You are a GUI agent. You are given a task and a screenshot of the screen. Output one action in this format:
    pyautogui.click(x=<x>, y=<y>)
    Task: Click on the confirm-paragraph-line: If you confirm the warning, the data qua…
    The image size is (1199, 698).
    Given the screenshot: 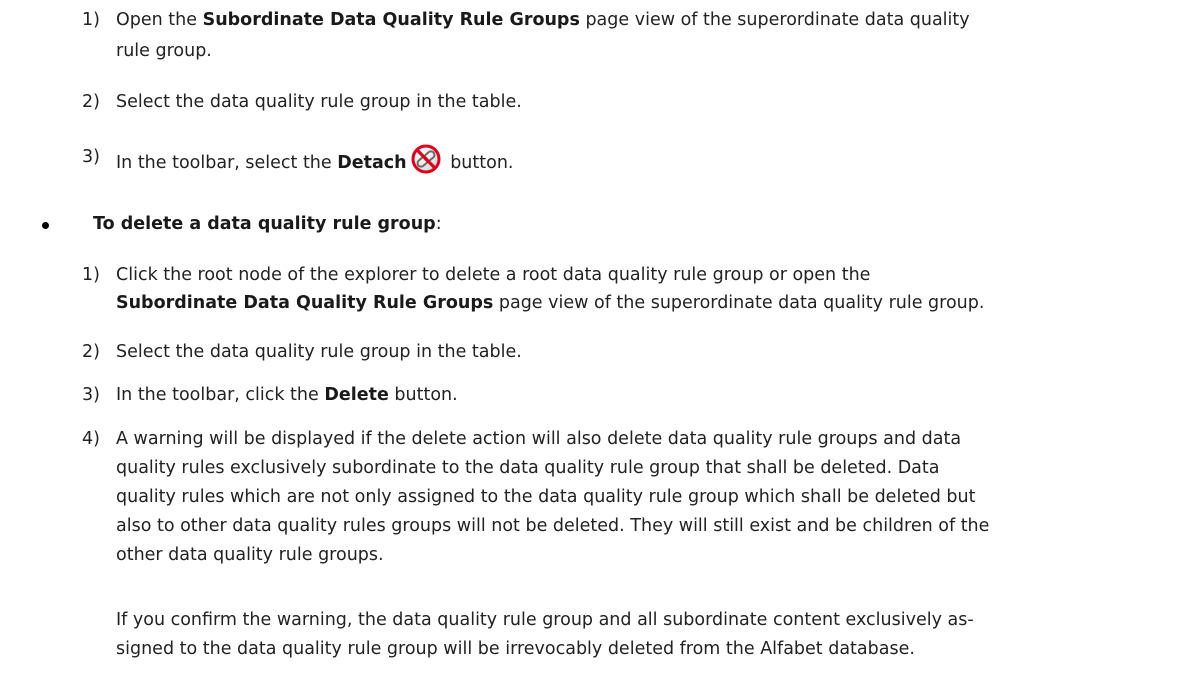 What is the action you would take?
    pyautogui.click(x=545, y=620)
    